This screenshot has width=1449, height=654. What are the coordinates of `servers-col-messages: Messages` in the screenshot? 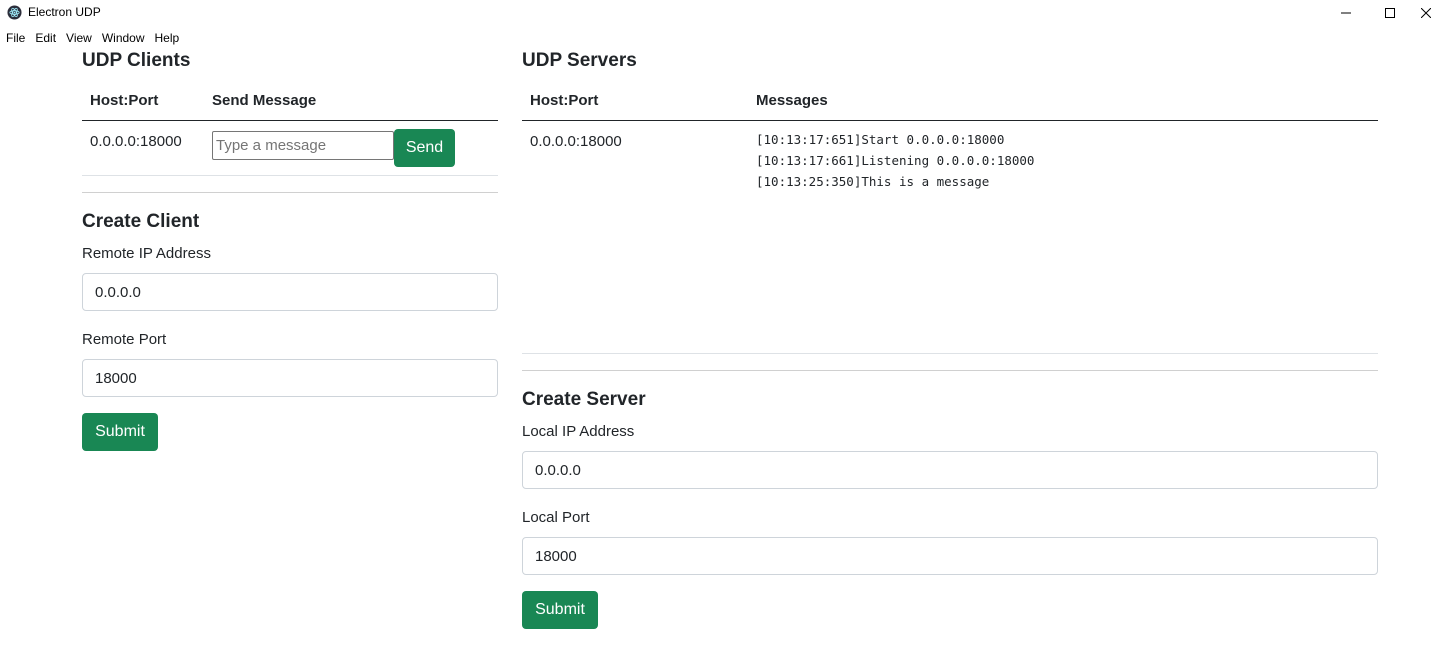 It's located at (792, 100).